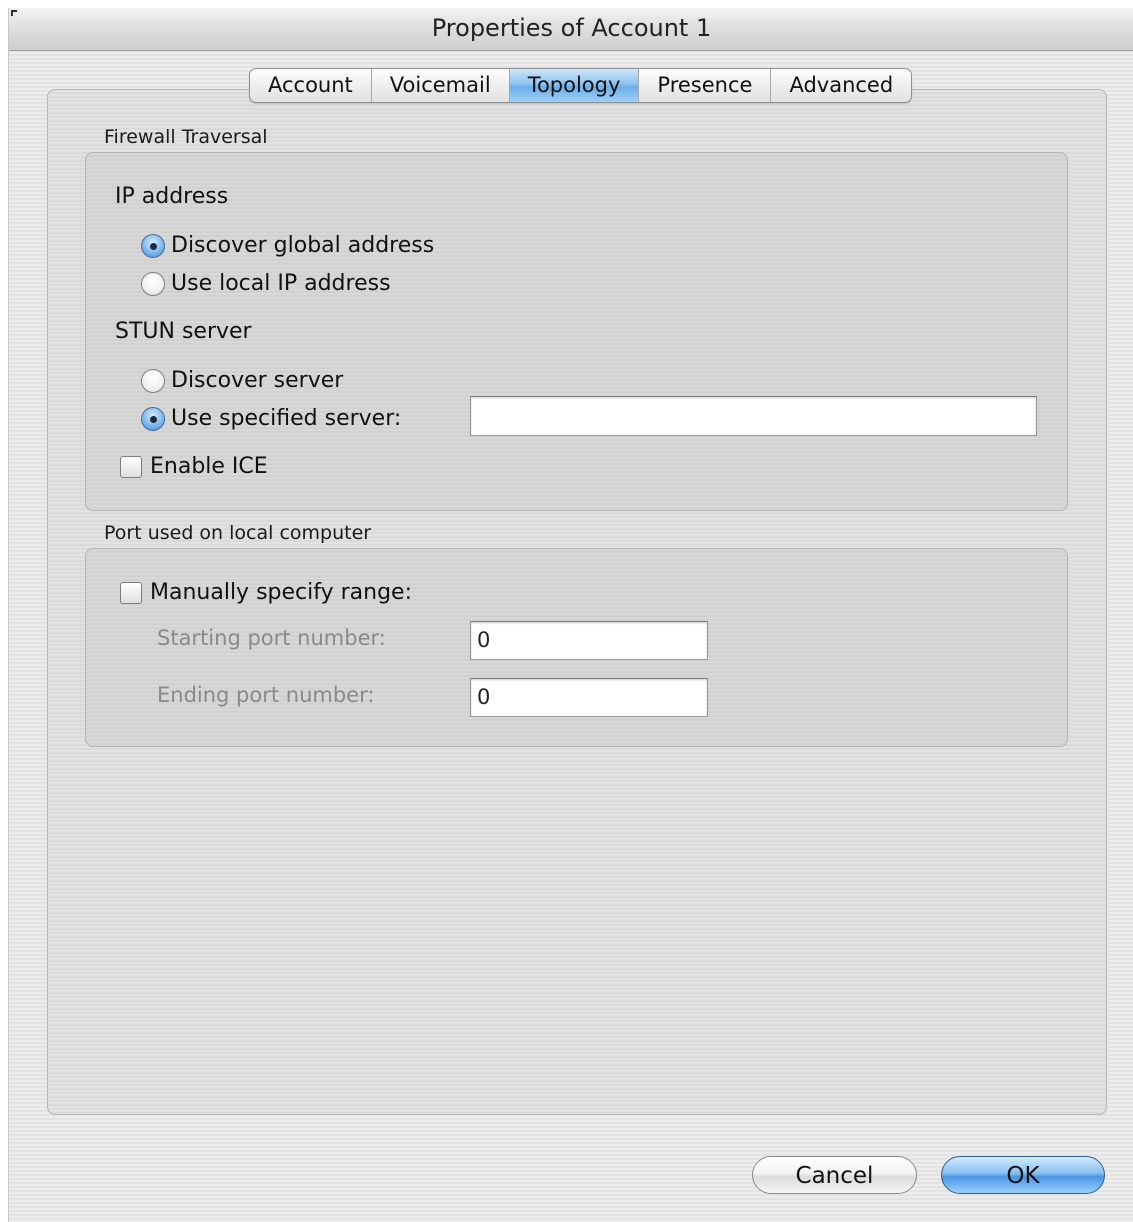 The height and width of the screenshot is (1222, 1133). Describe the element at coordinates (238, 533) in the screenshot. I see `port-section-label: Port used on local computer` at that location.